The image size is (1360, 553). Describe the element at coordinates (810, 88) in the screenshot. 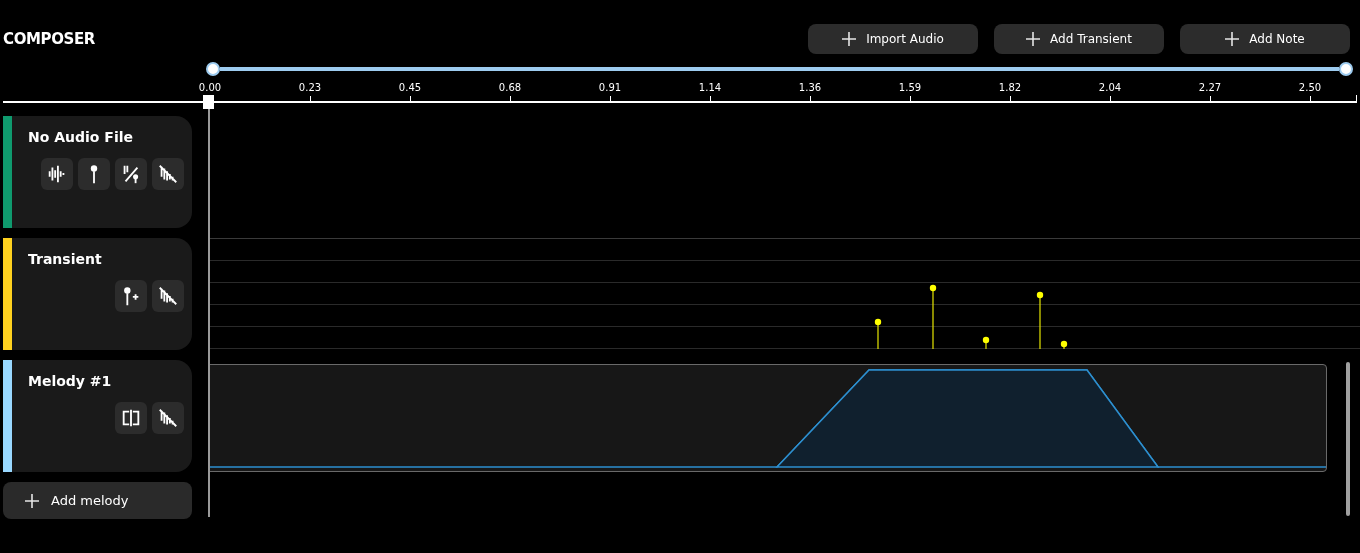

I see `ruler-label: 1.36` at that location.